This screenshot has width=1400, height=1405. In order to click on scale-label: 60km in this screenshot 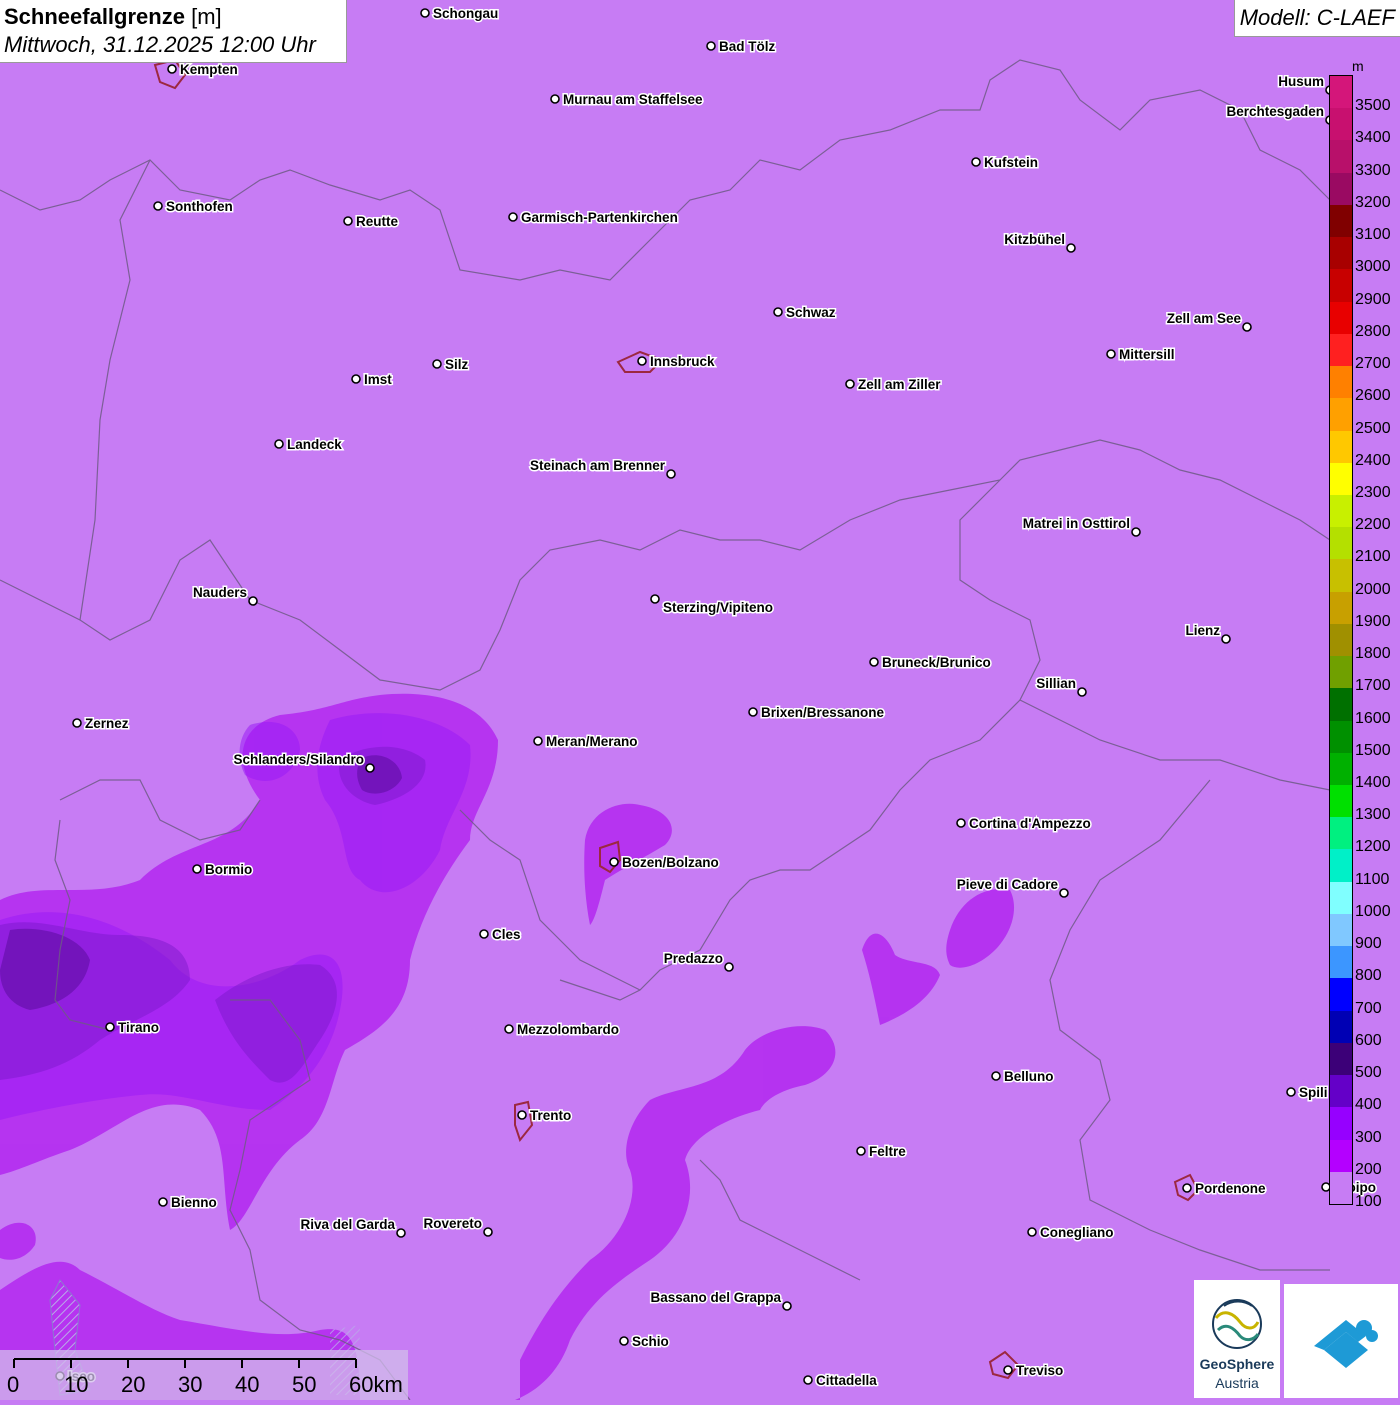, I will do `click(376, 1384)`.